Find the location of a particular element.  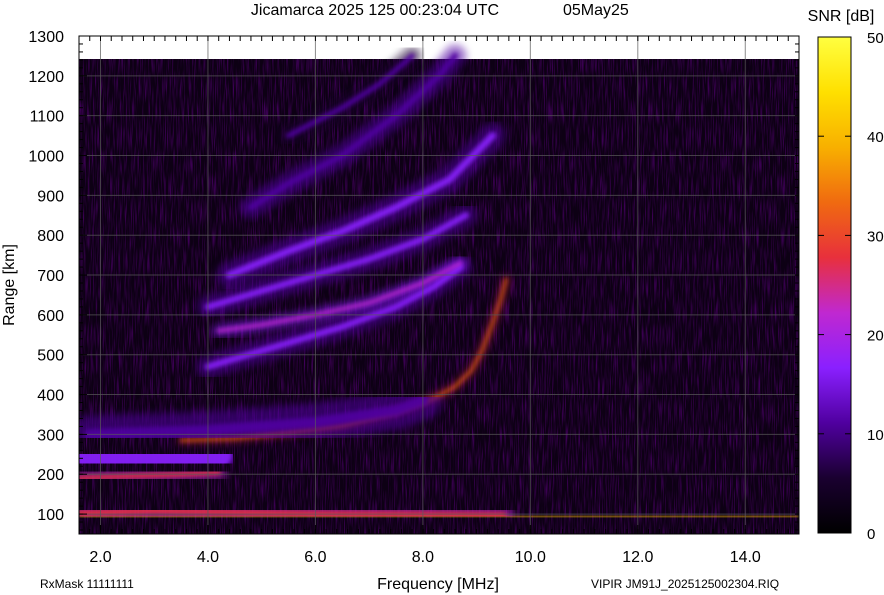

y-tick-label-0: 100 is located at coordinates (50, 515).